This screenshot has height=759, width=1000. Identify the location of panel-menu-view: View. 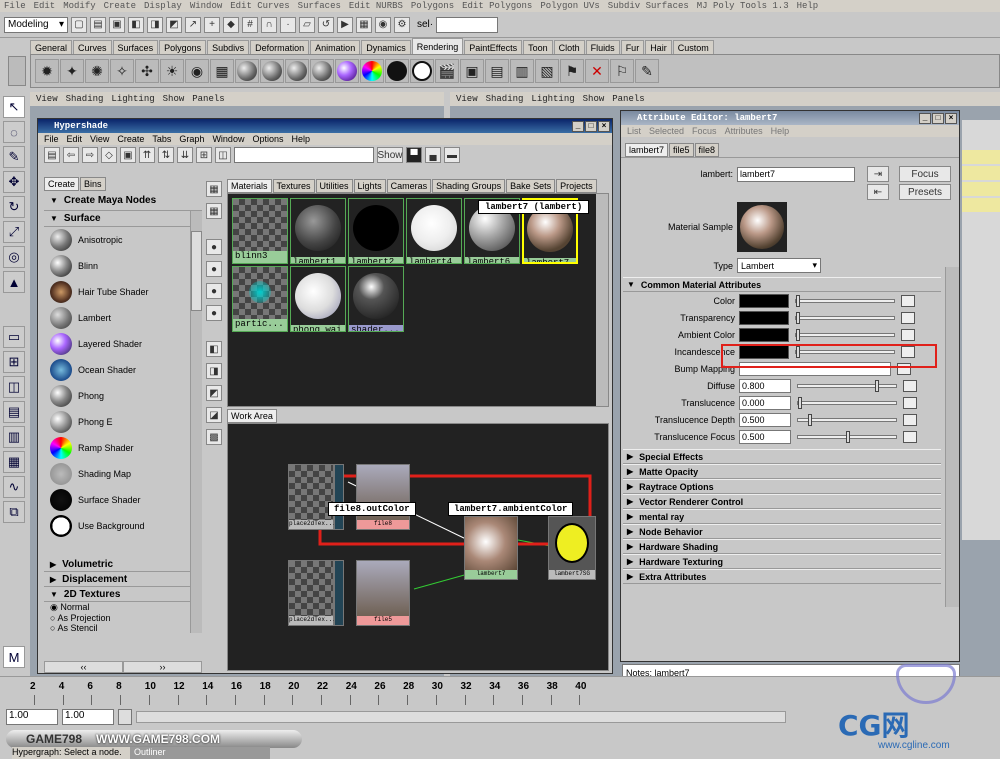
(47, 99).